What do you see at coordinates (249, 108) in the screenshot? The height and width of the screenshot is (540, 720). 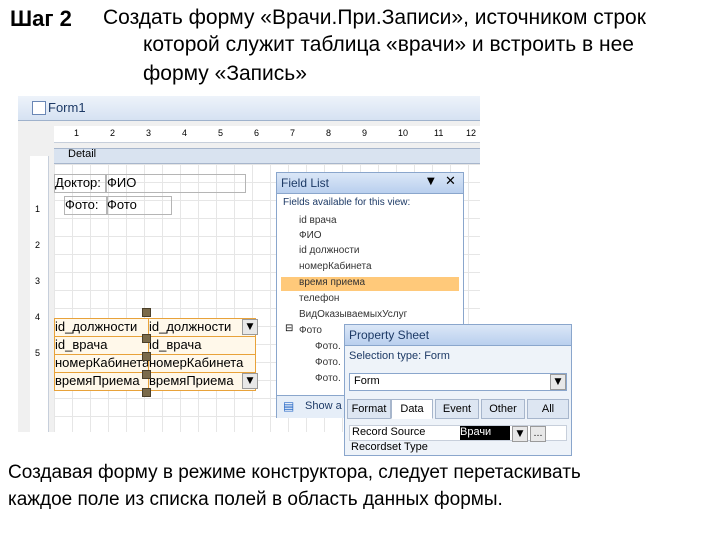 I see `form-tab: Form1` at bounding box center [249, 108].